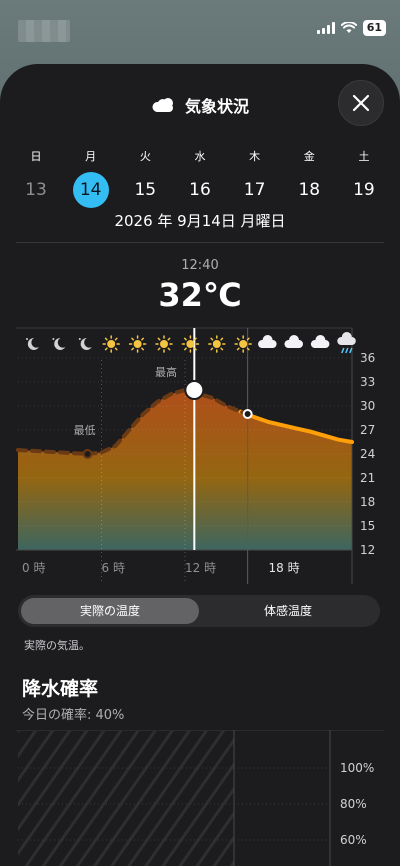 The width and height of the screenshot is (400, 866). Describe the element at coordinates (364, 156) in the screenshot. I see `weekday-label: 土` at that location.